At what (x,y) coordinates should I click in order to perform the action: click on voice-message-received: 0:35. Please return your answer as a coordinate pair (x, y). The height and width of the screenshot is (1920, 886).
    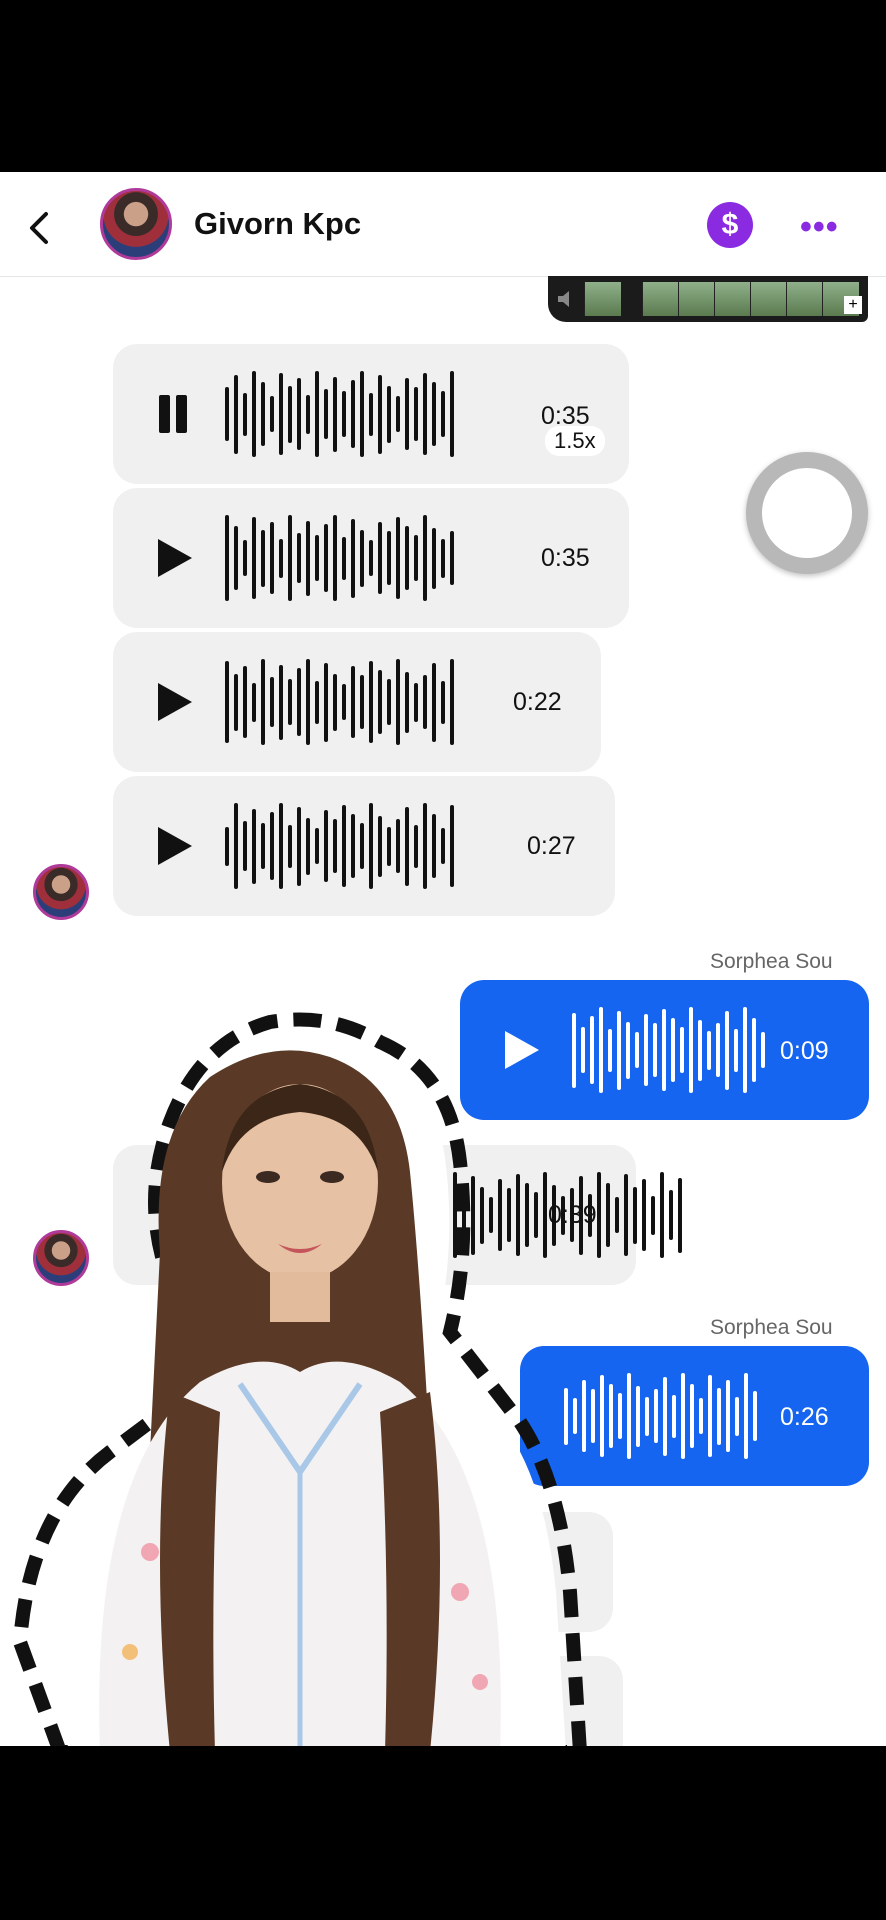
    Looking at the image, I should click on (371, 558).